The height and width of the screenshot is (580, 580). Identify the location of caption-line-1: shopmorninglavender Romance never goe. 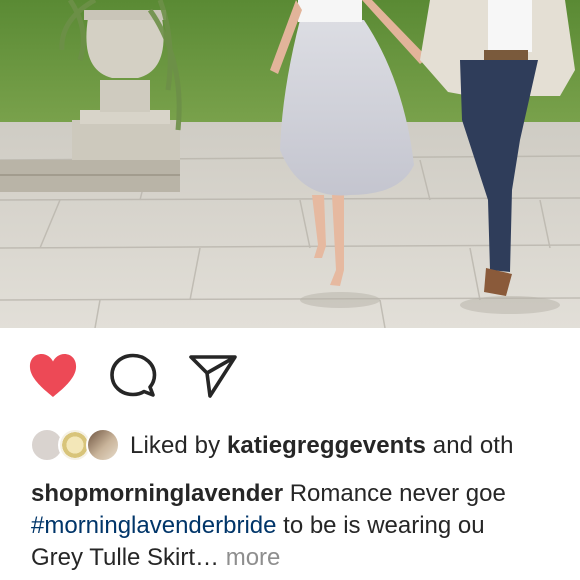
(305, 494).